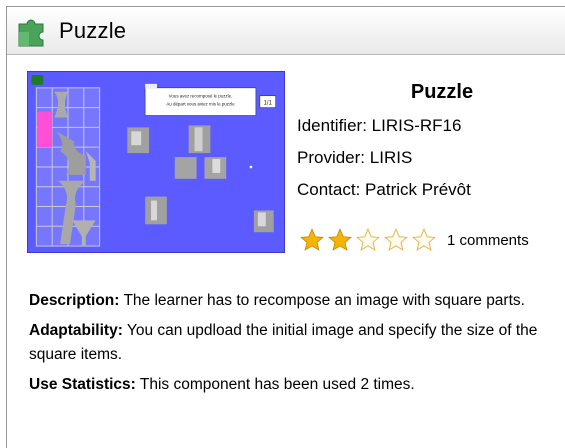 The height and width of the screenshot is (448, 565). Describe the element at coordinates (286, 31) in the screenshot. I see `title-bar: Puzzle` at that location.